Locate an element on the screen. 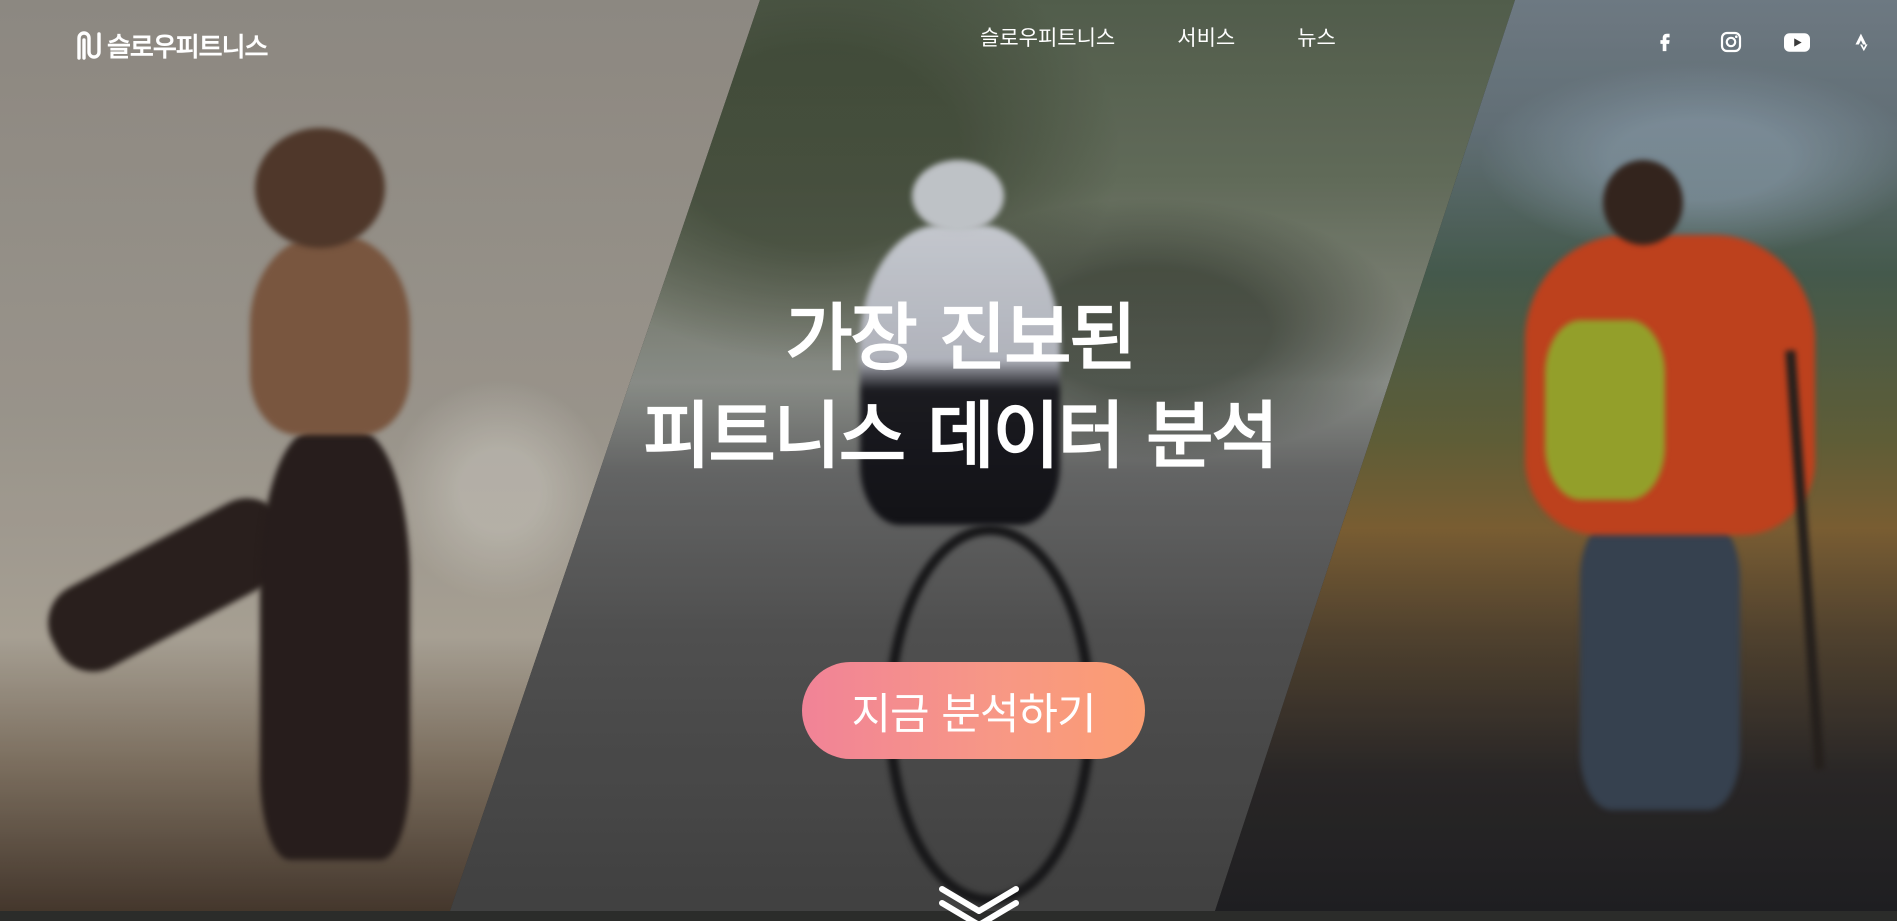 The image size is (1897, 921). facebook-icon is located at coordinates (1665, 42).